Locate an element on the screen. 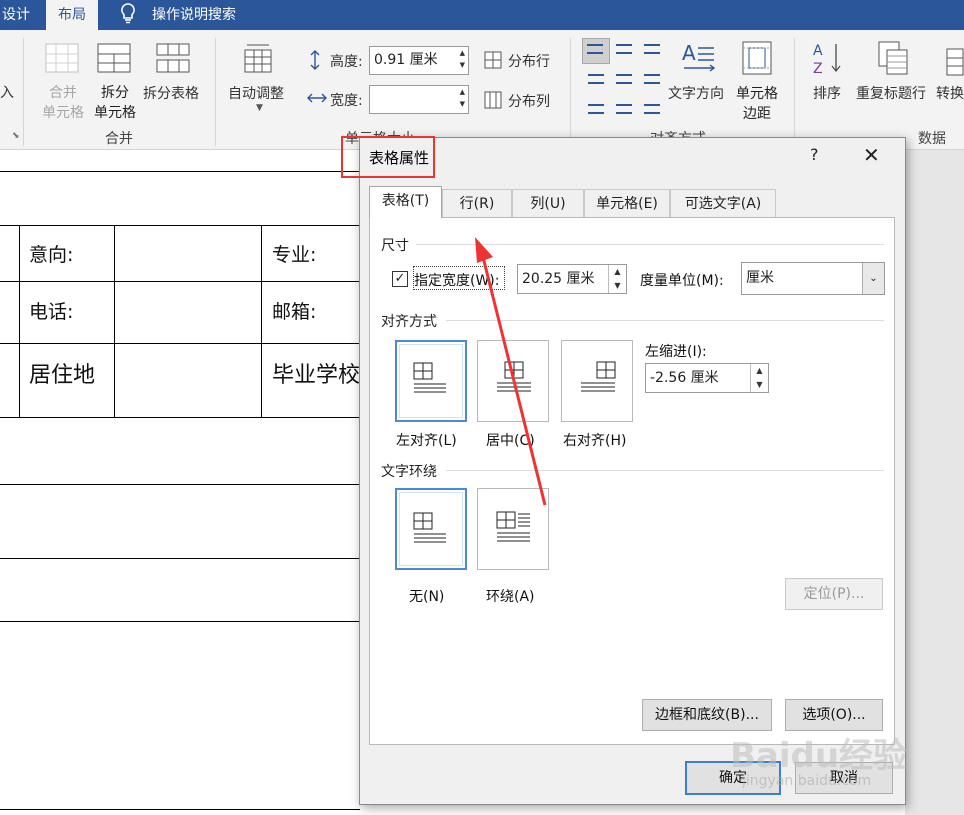 Image resolution: width=964 pixels, height=815 pixels. align-right-label: 右对齐(H) is located at coordinates (595, 441).